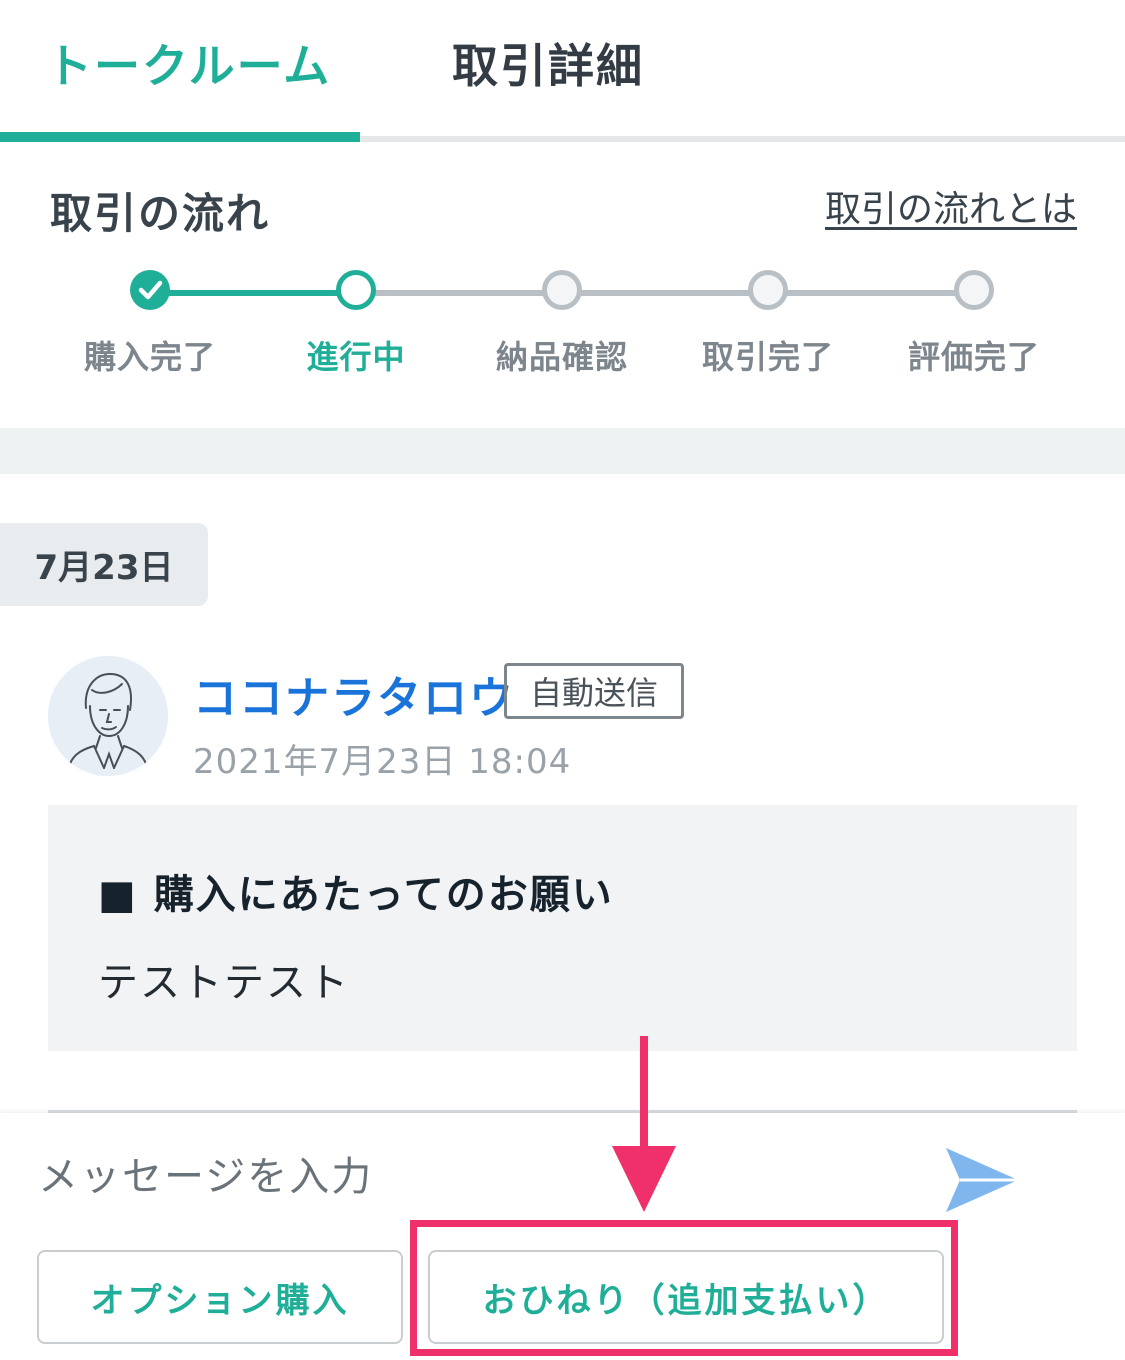 The width and height of the screenshot is (1125, 1360). I want to click on step-purchase-complete, so click(150, 290).